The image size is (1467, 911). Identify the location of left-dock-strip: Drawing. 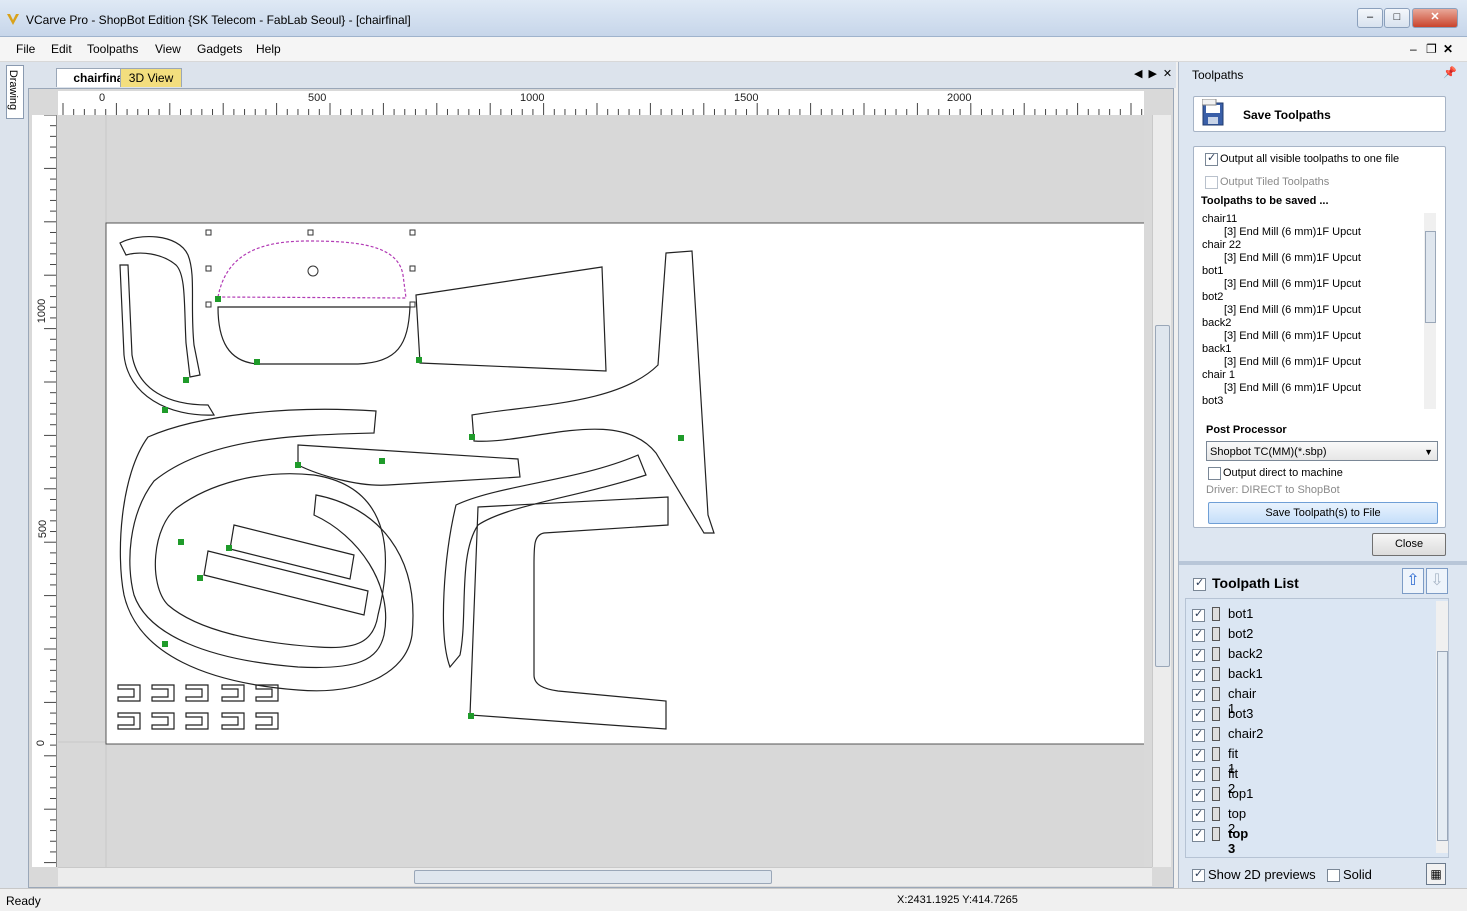
(14, 475).